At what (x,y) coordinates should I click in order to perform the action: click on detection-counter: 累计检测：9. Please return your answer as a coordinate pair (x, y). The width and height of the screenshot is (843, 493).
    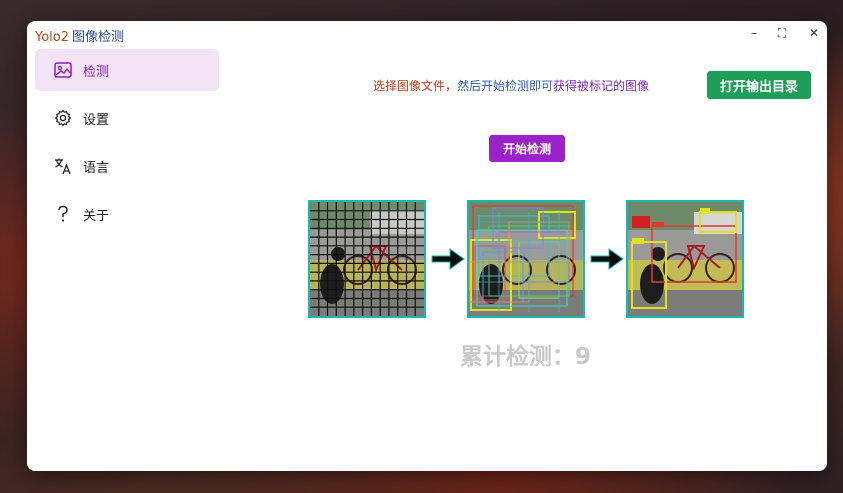
    Looking at the image, I should click on (525, 354).